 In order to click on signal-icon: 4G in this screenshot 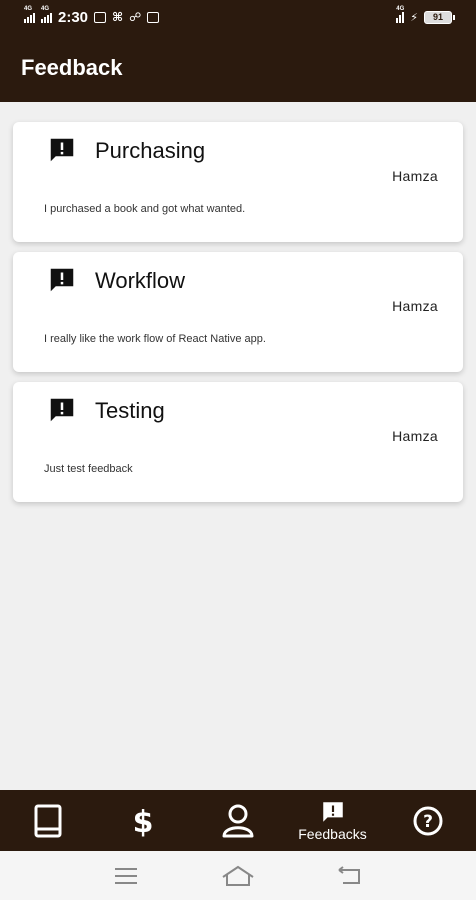, I will do `click(29, 14)`.